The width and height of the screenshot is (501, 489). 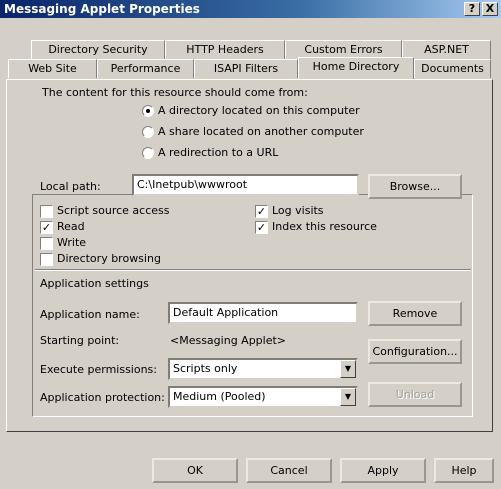 What do you see at coordinates (102, 9) in the screenshot?
I see `window-title: Messaging Applet Properties` at bounding box center [102, 9].